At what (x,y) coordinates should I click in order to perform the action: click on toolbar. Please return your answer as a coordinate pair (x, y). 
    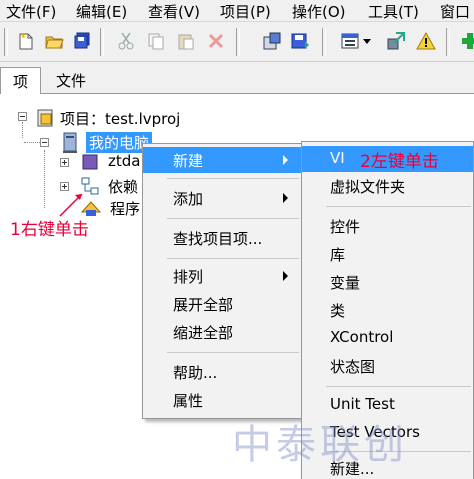
    Looking at the image, I should click on (237, 42).